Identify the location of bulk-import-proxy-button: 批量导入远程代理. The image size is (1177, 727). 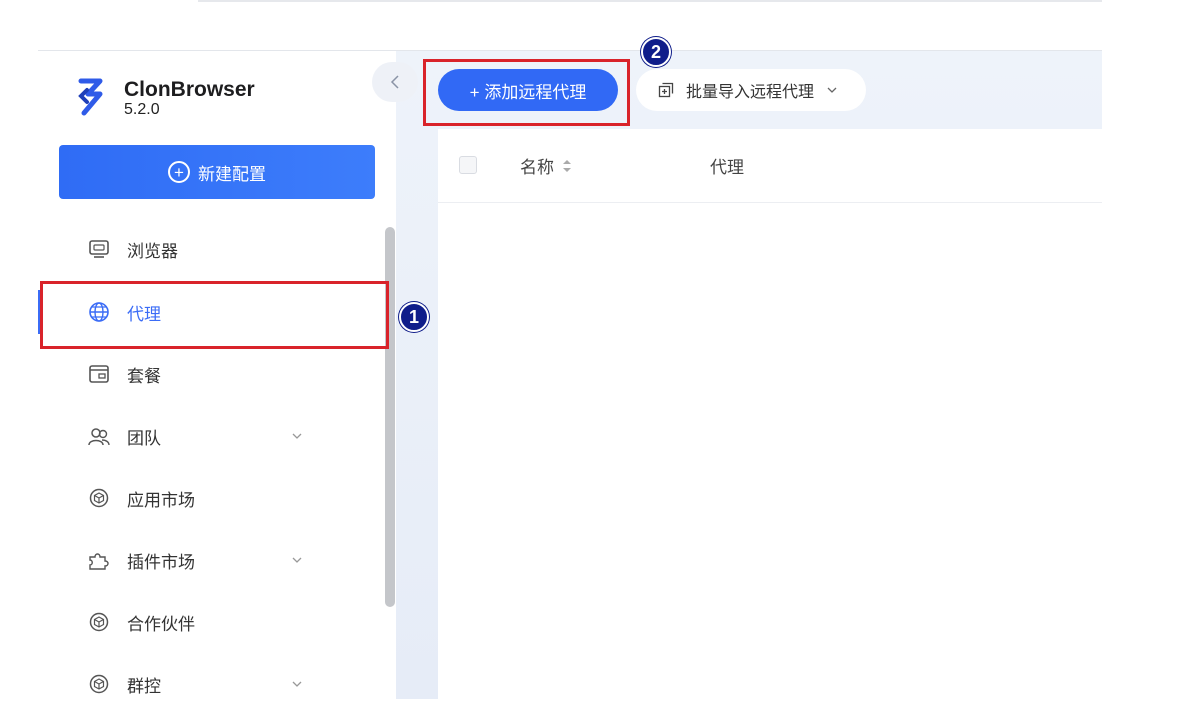
(751, 90).